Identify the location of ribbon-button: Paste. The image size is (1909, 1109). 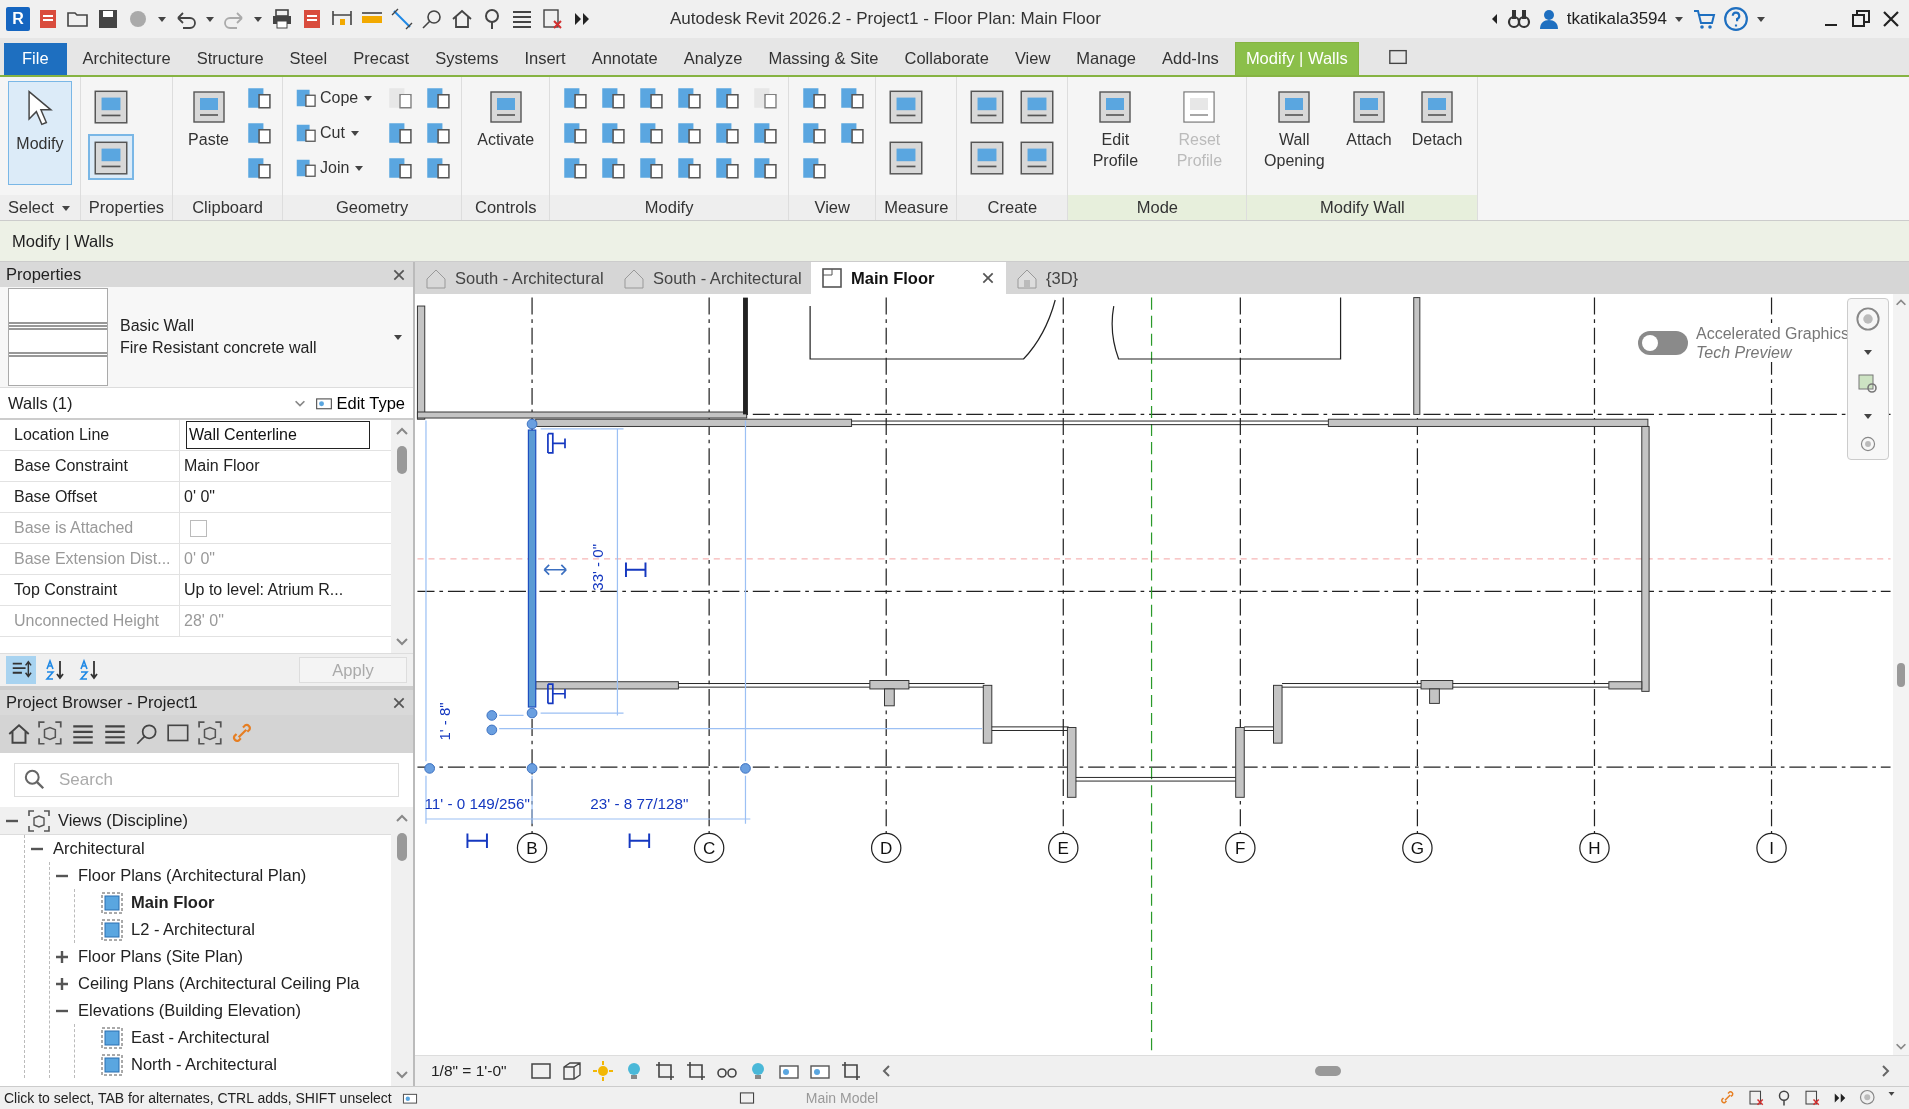
(208, 133).